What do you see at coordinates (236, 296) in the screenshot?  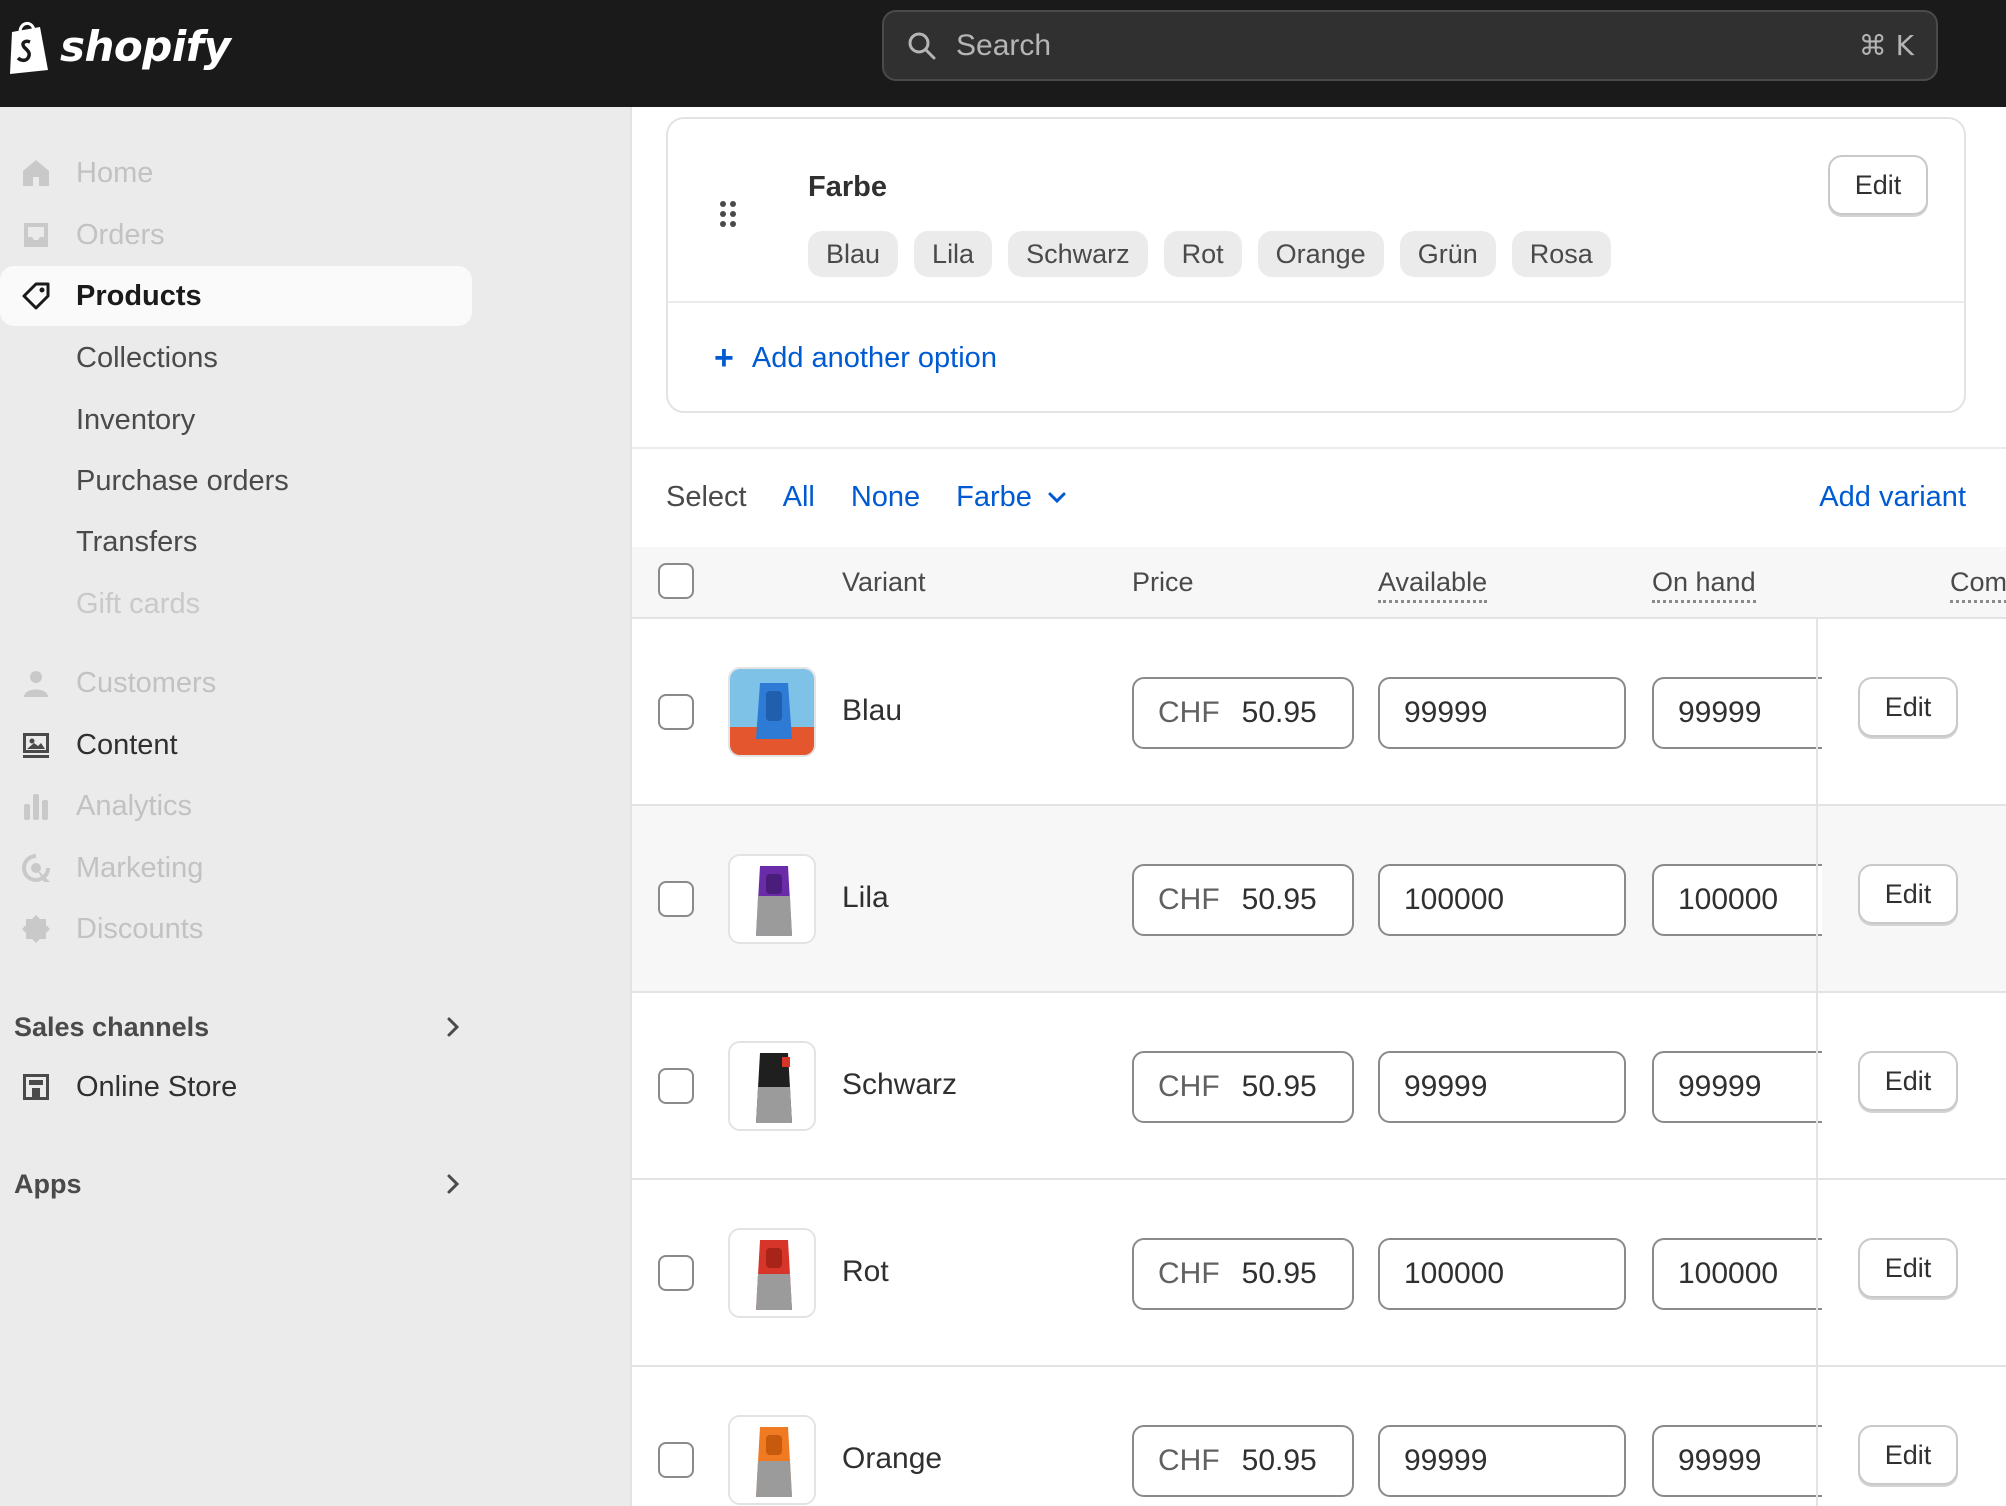 I see `sidebar-item-products: Products` at bounding box center [236, 296].